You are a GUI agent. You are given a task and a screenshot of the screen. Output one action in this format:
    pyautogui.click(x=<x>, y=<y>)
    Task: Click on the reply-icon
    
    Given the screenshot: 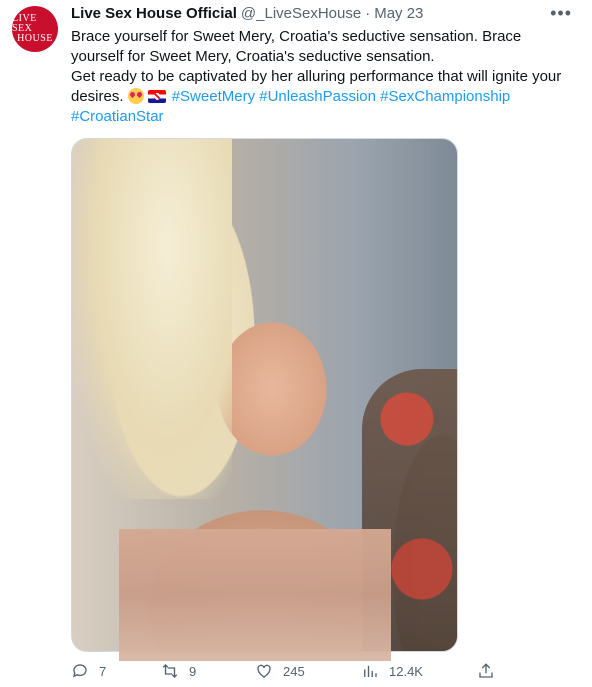 What is the action you would take?
    pyautogui.click(x=79, y=671)
    